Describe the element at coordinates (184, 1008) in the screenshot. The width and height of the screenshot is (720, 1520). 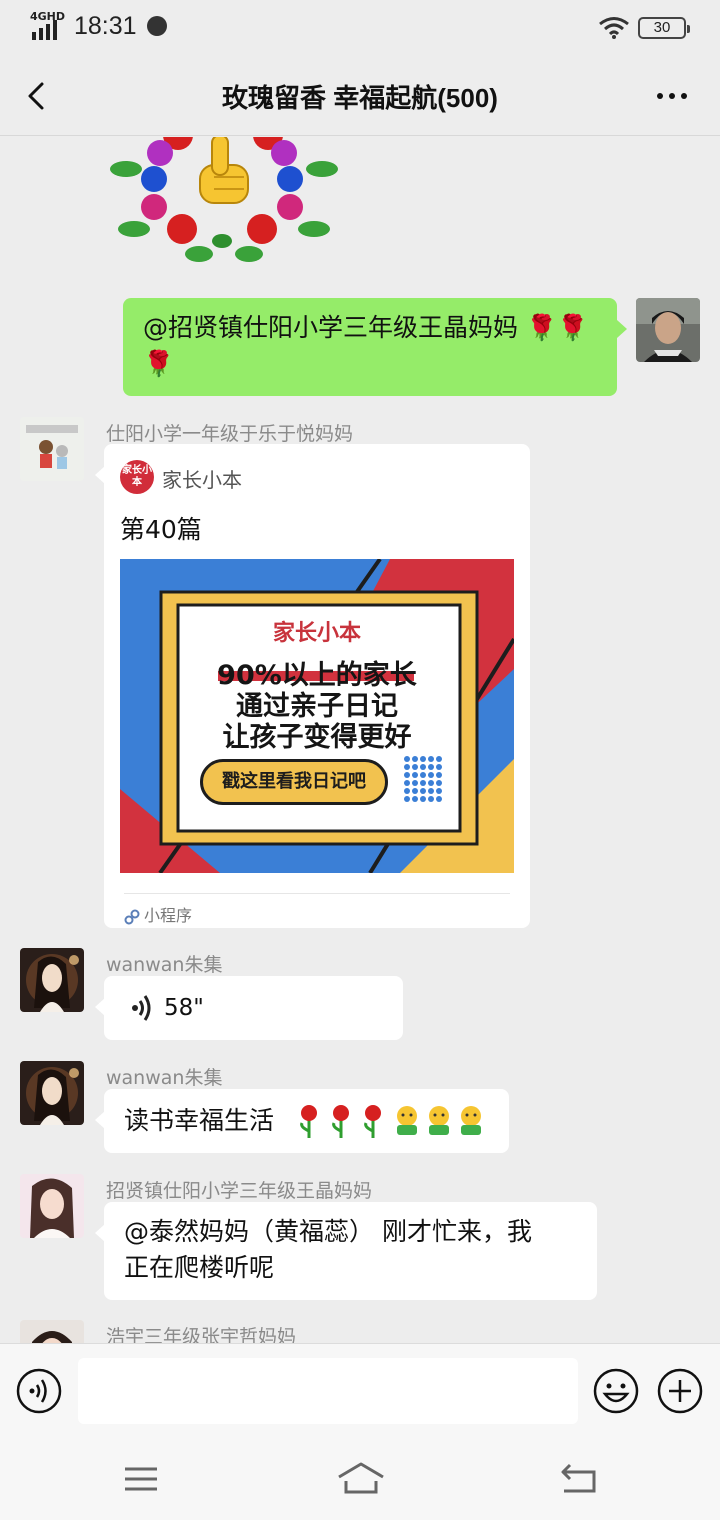
I see `voice-duration: 58"` at that location.